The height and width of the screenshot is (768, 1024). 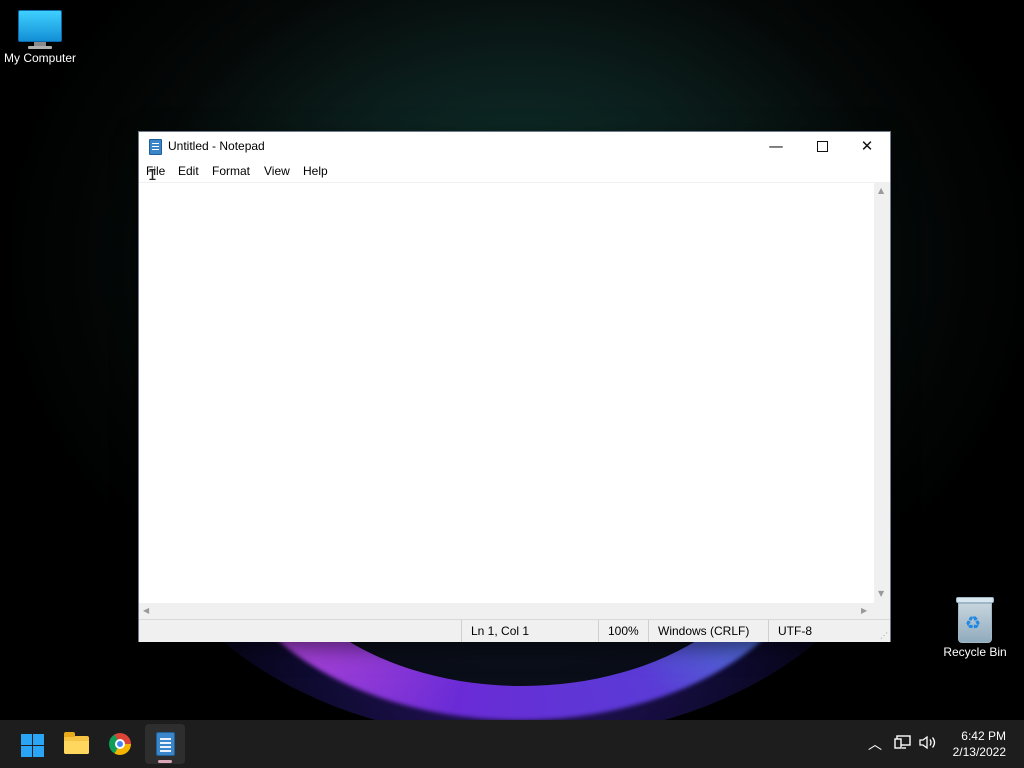 I want to click on title-bar: Untitled - Notepad — ✕, so click(x=514, y=146).